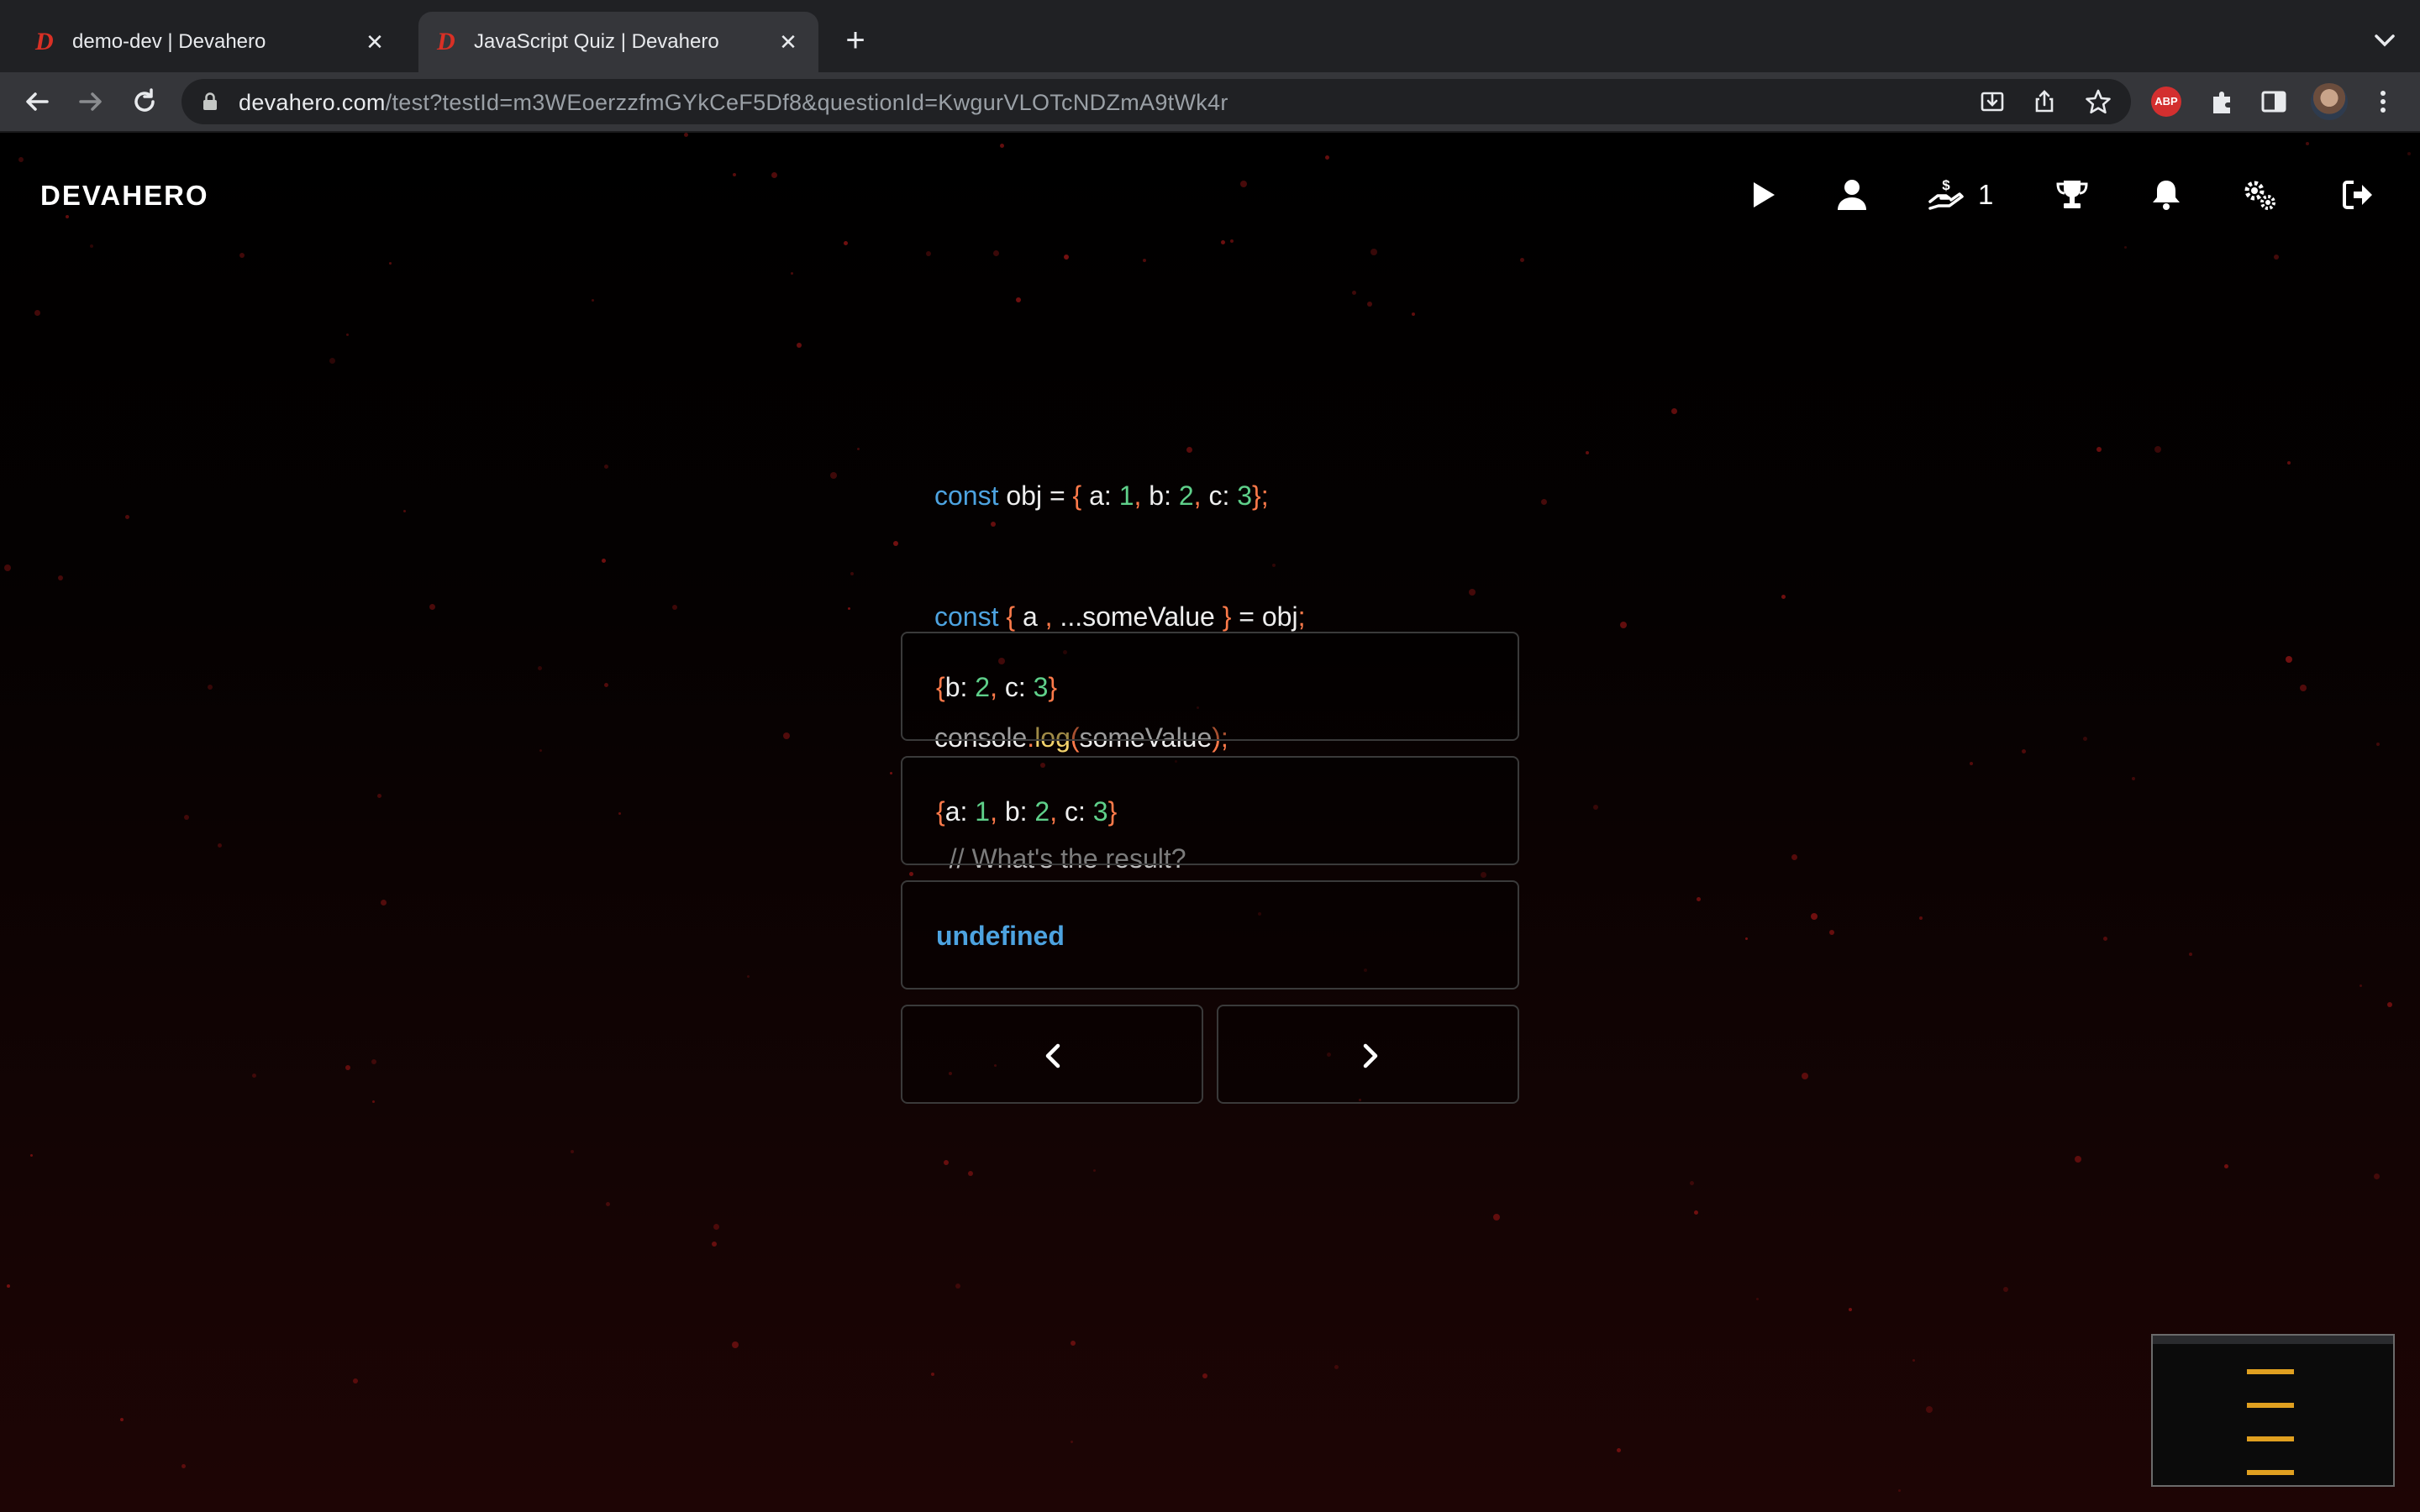 The image size is (2420, 1512). I want to click on thumbnail-bar, so click(2270, 1405).